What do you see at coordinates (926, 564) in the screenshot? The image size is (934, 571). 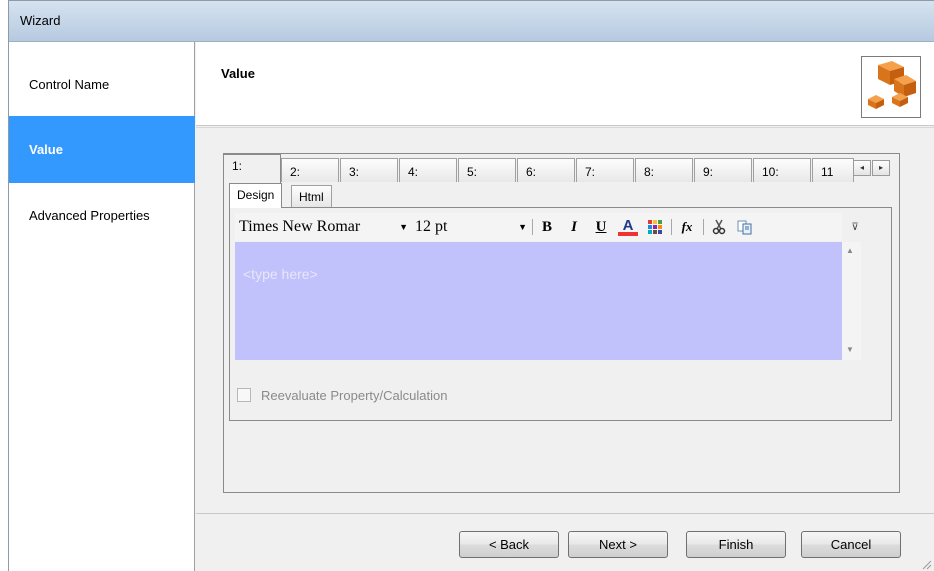 I see `resize-grip-icon` at bounding box center [926, 564].